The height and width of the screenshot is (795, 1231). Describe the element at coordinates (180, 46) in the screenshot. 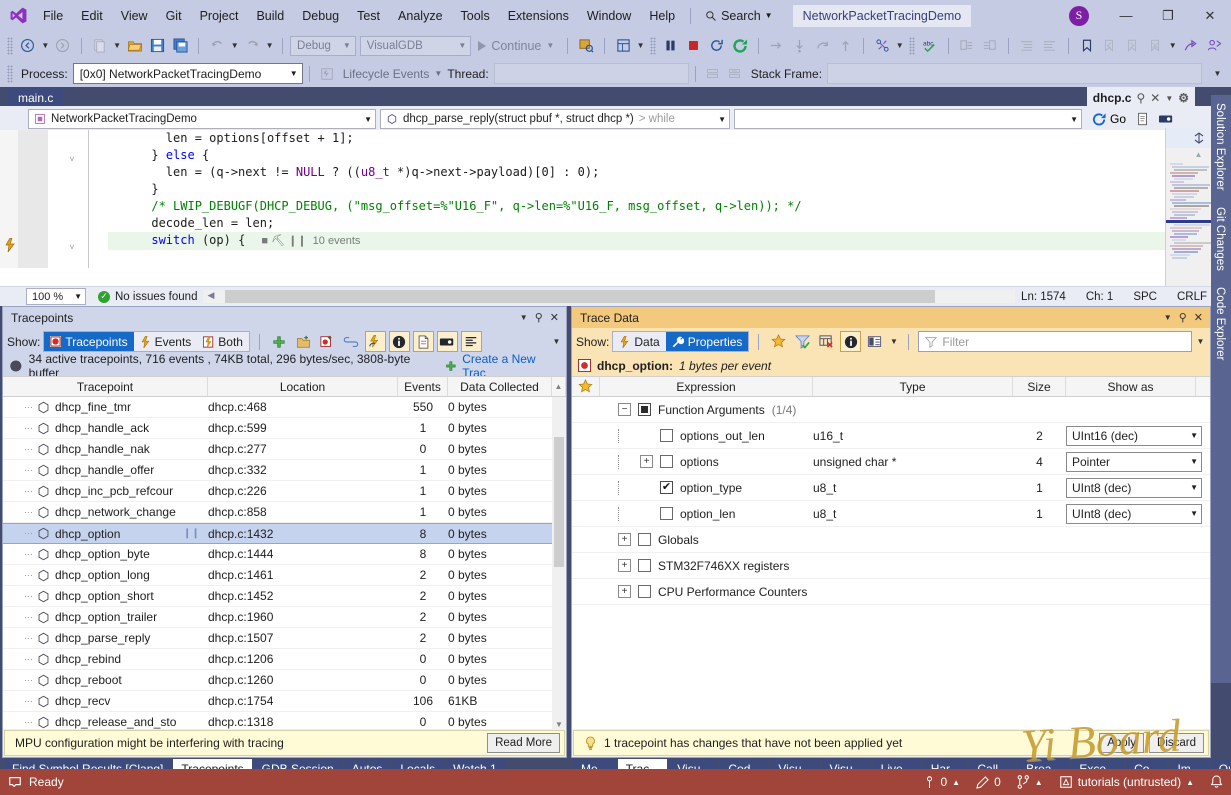

I see `save-all-icon` at that location.